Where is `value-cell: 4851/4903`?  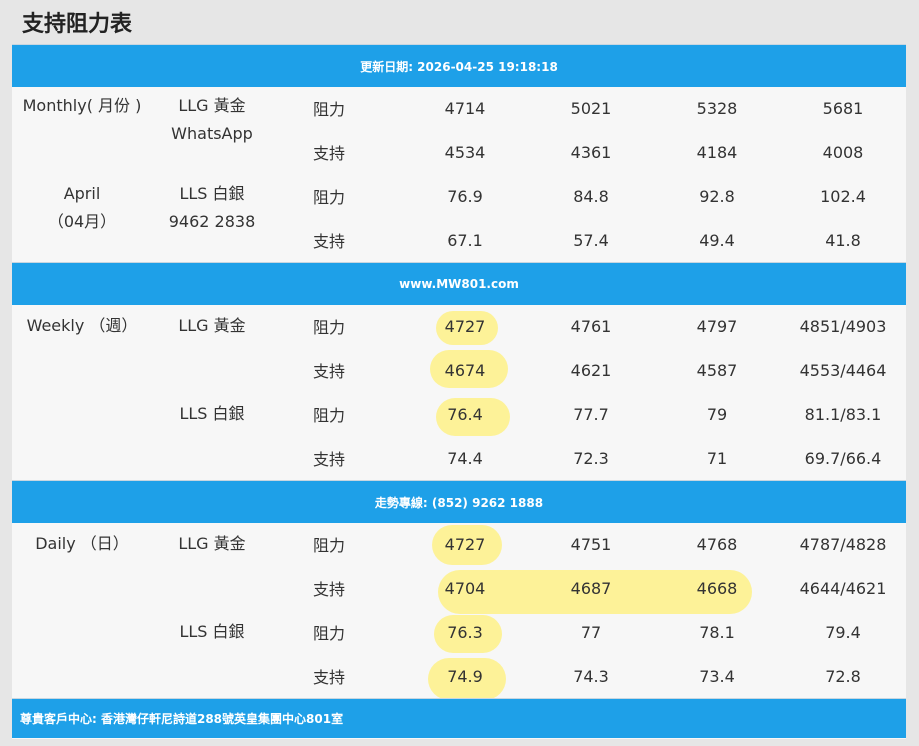 value-cell: 4851/4903 is located at coordinates (843, 326).